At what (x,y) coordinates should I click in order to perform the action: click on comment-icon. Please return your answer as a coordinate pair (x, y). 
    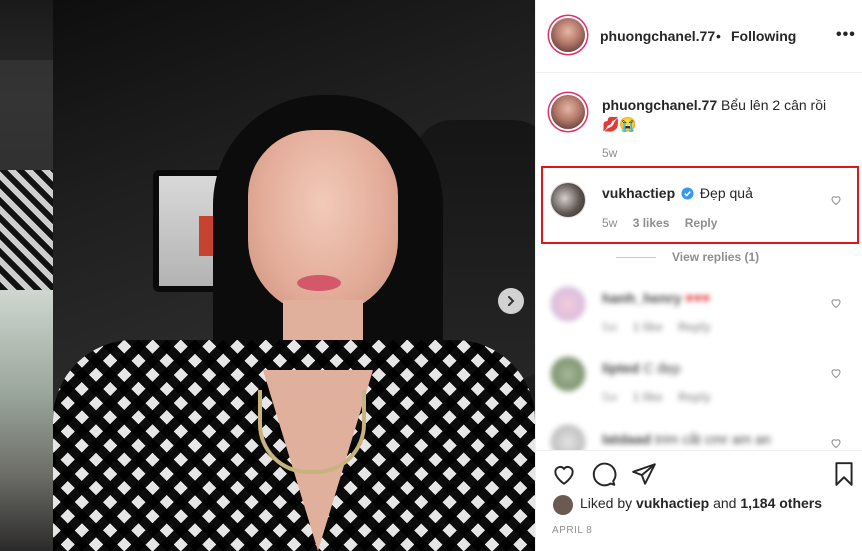
    Looking at the image, I should click on (604, 474).